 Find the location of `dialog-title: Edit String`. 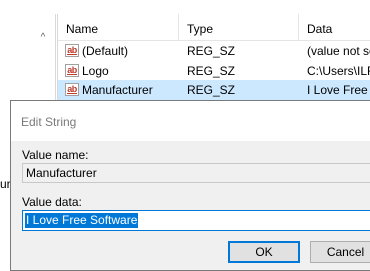

dialog-title: Edit String is located at coordinates (49, 122).